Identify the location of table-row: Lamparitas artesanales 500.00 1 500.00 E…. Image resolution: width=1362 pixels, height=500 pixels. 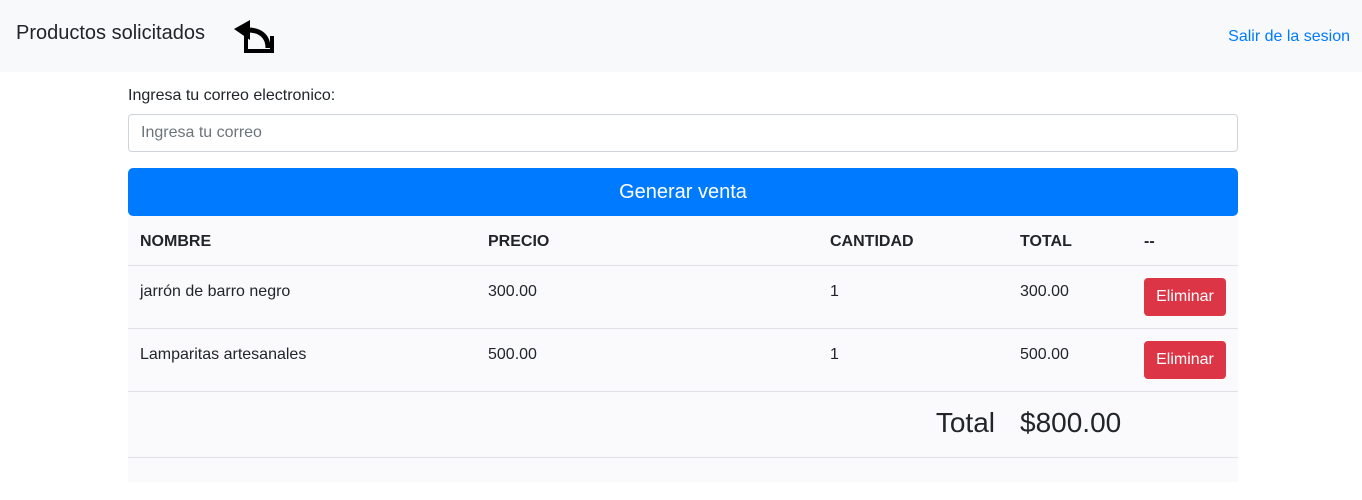
(683, 360).